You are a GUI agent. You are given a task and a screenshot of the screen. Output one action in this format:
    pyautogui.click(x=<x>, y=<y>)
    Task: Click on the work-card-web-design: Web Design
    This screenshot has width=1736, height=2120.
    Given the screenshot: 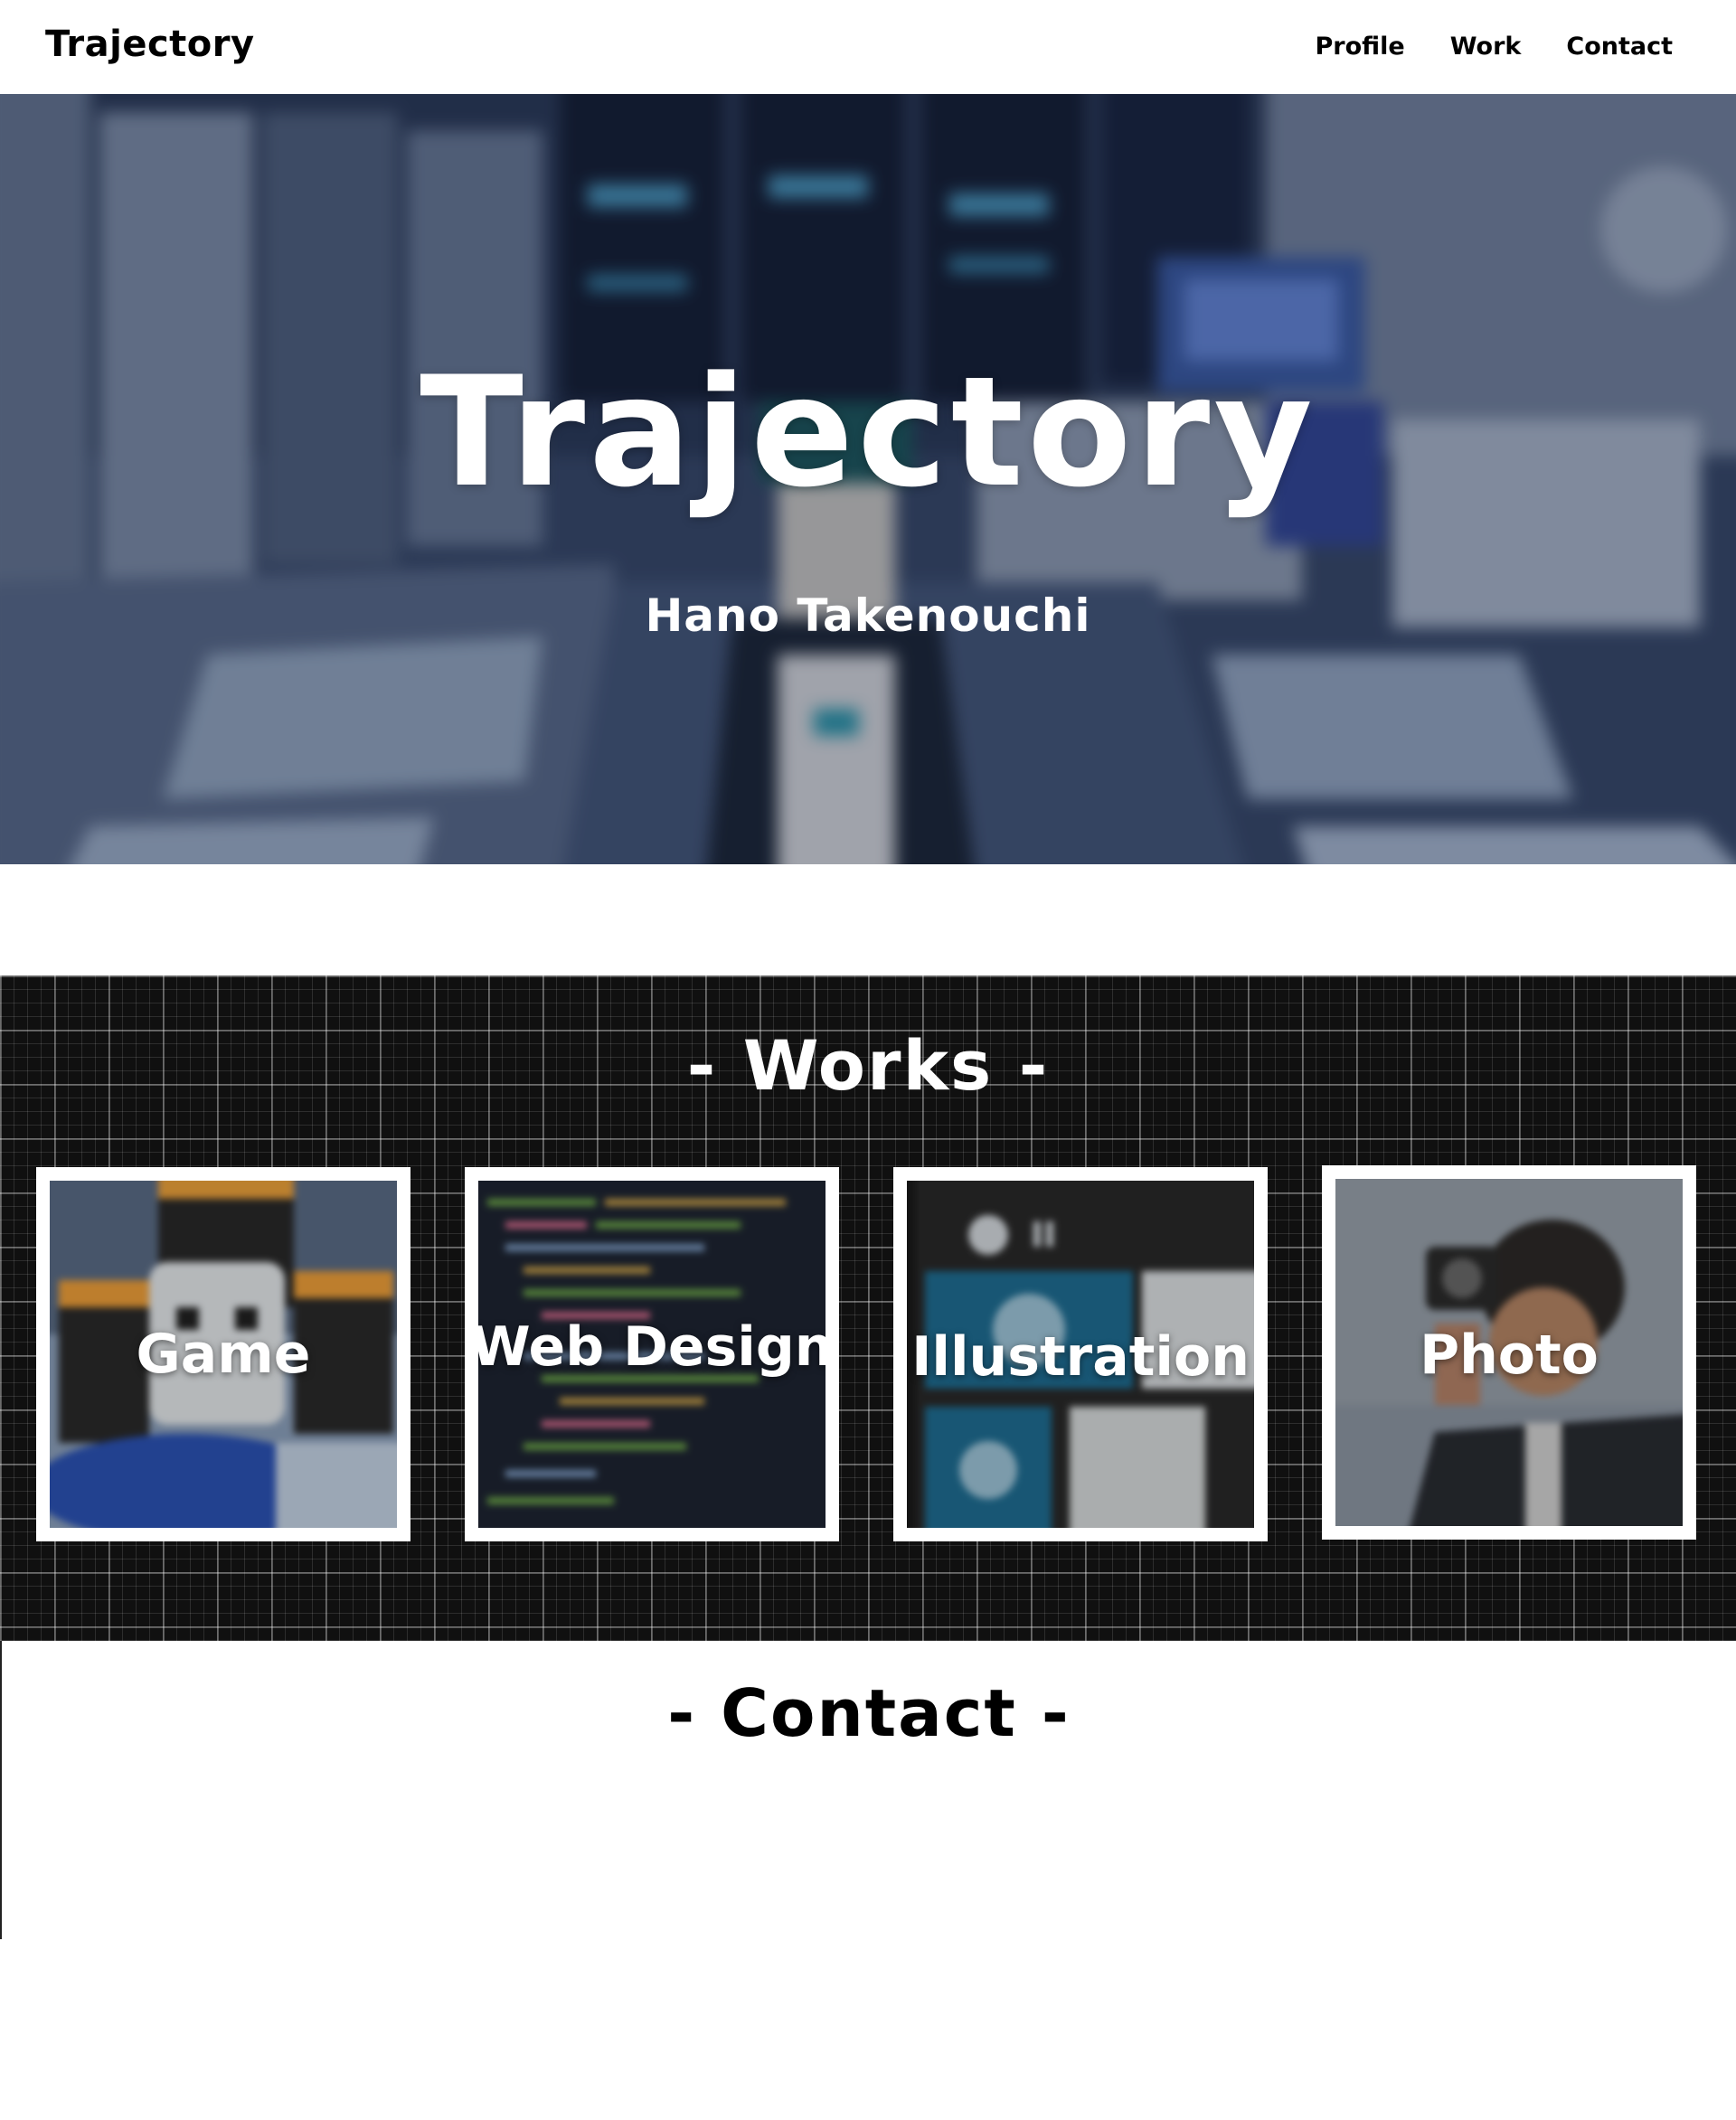 What is the action you would take?
    pyautogui.click(x=652, y=1354)
    